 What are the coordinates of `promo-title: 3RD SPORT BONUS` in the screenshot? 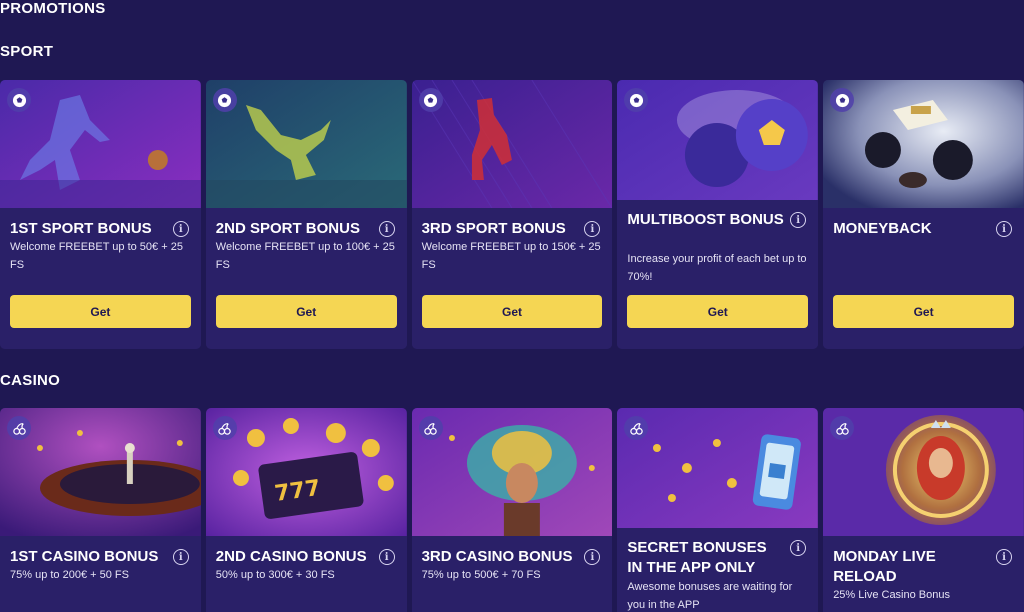 It's located at (493, 228).